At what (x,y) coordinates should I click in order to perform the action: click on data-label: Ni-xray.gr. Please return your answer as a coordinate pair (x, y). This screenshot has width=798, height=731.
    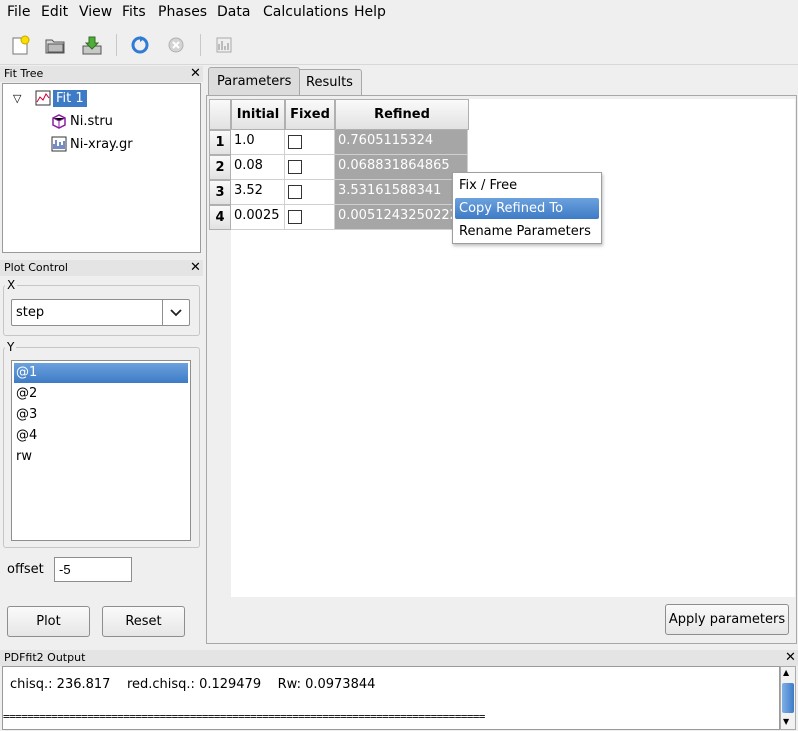
    Looking at the image, I should click on (101, 144).